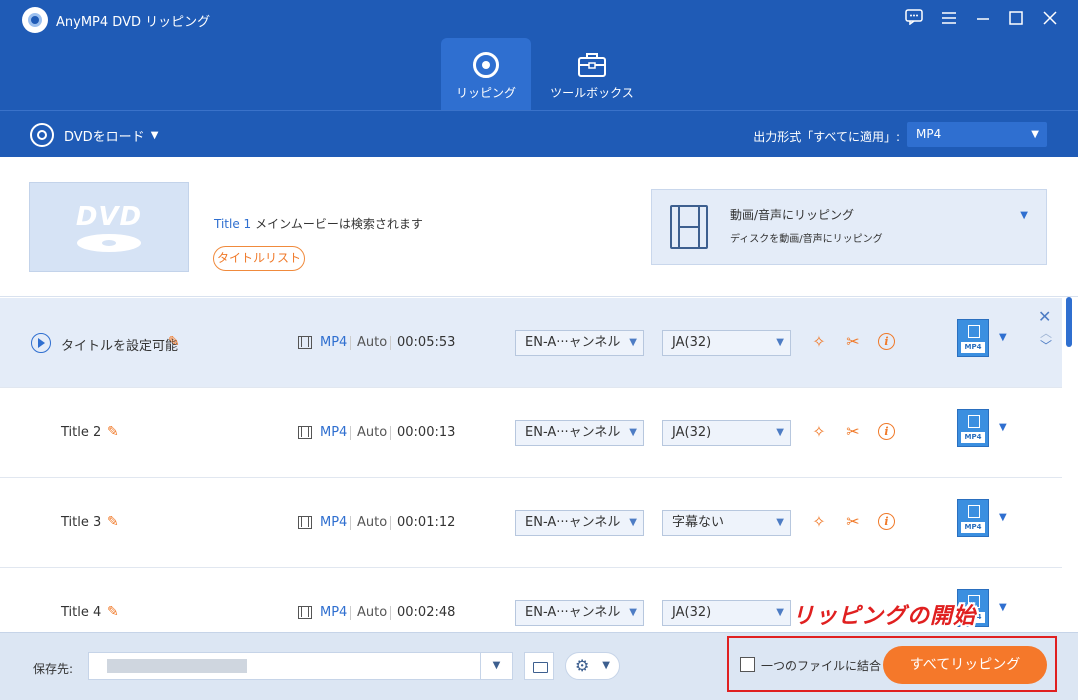 This screenshot has width=1078, height=700. I want to click on load-dvd-button: DVDをロード ▼, so click(94, 135).